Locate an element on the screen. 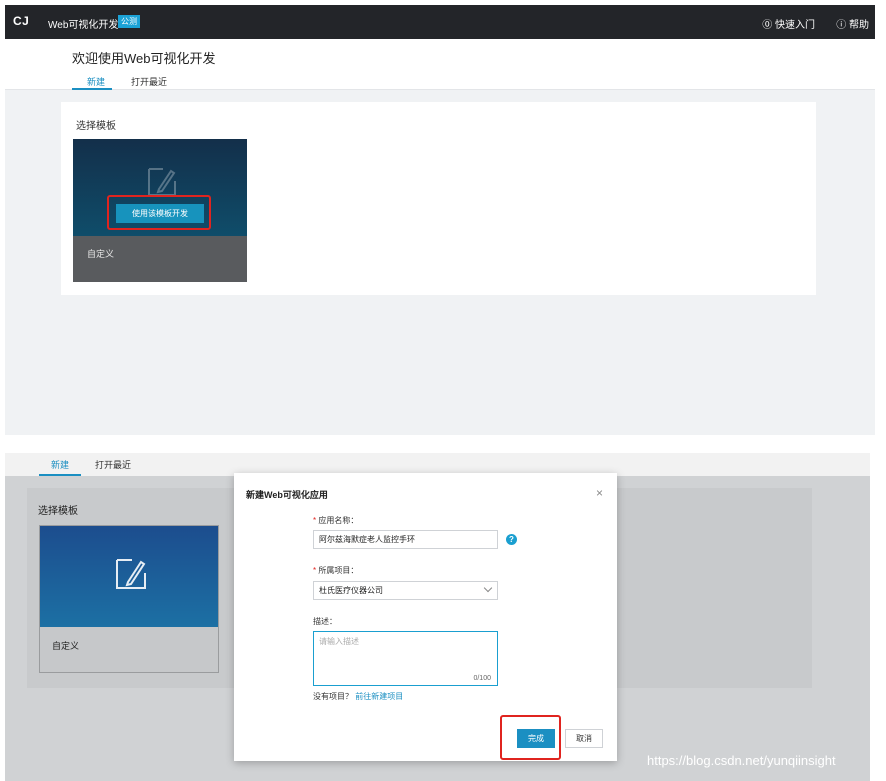  cancel-button: 取消 is located at coordinates (584, 738).